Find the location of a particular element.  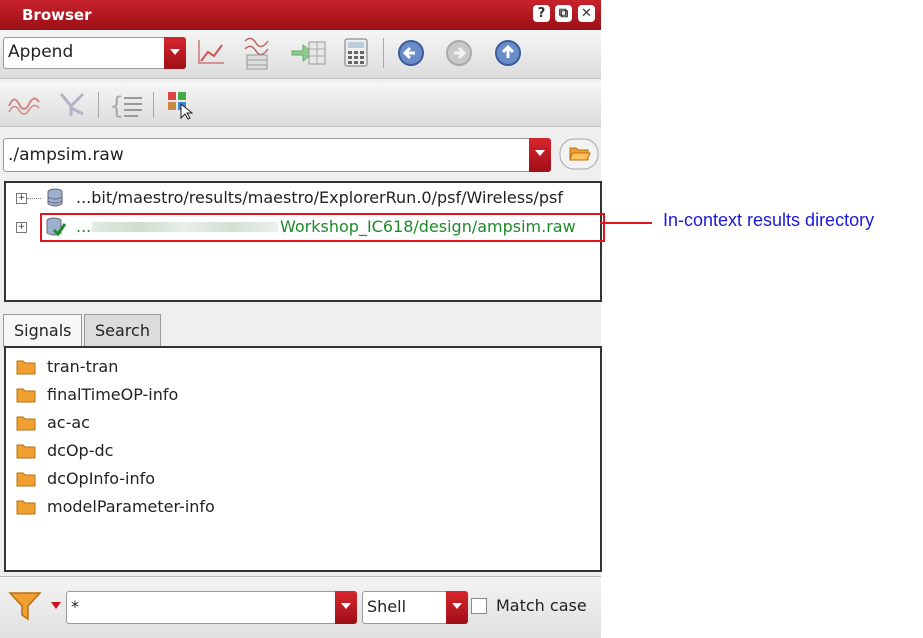

shell-select: Shell is located at coordinates (415, 607).